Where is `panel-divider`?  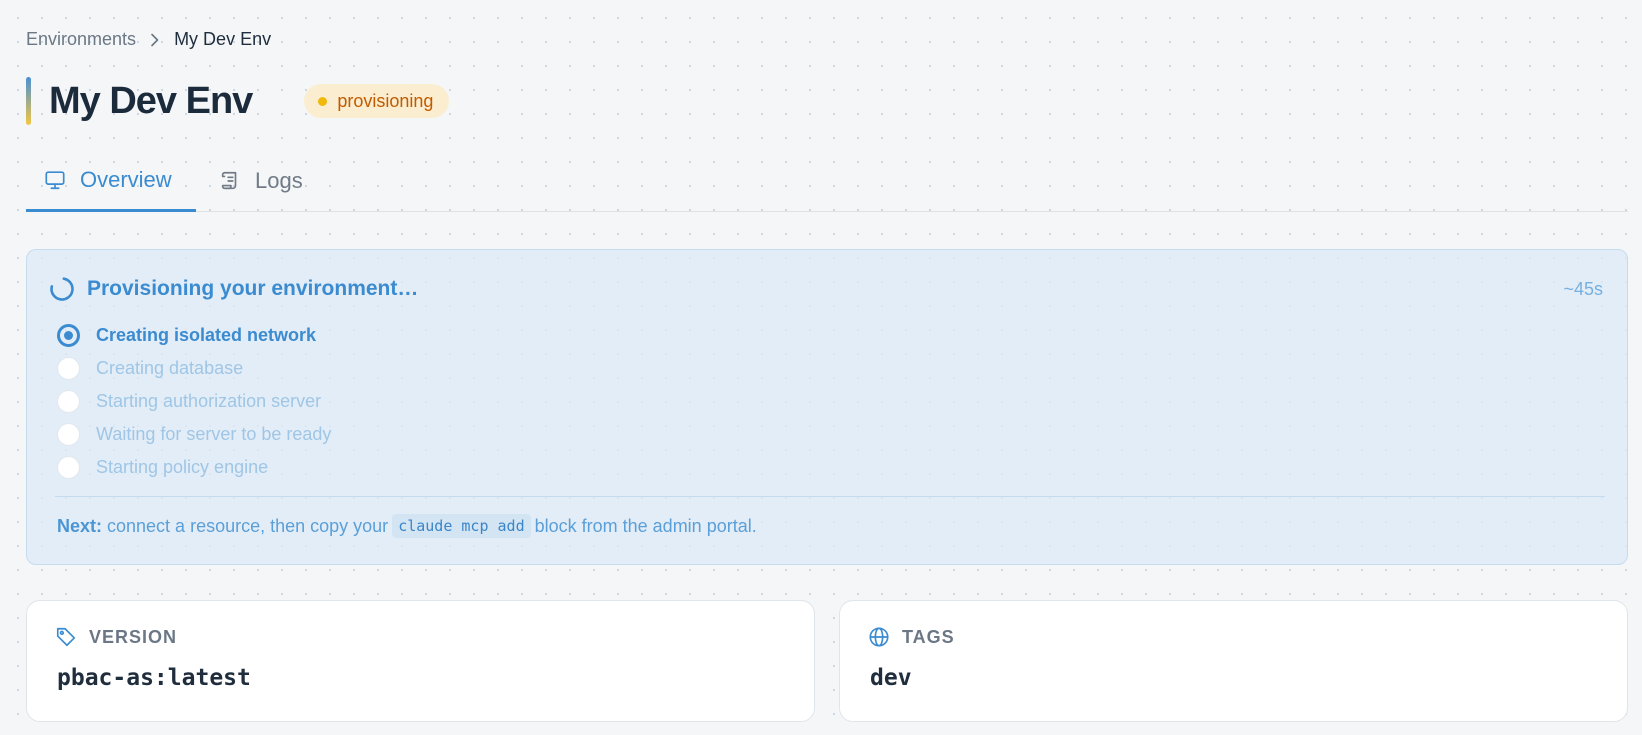 panel-divider is located at coordinates (830, 496).